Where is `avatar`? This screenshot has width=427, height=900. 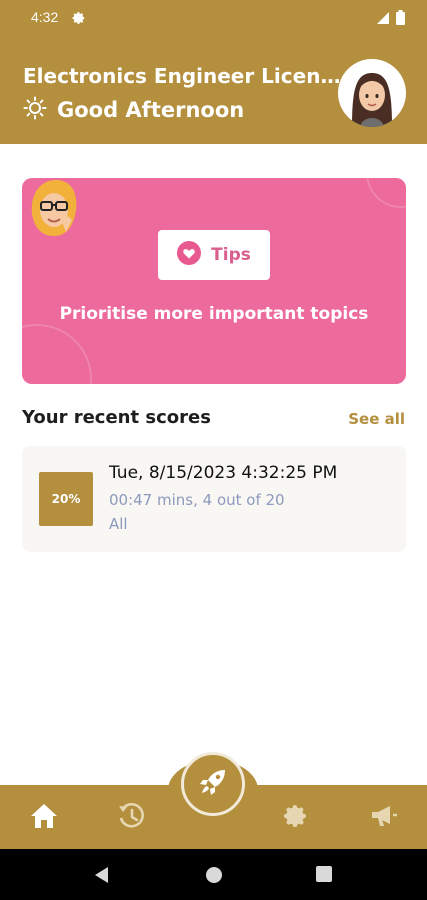
avatar is located at coordinates (372, 93).